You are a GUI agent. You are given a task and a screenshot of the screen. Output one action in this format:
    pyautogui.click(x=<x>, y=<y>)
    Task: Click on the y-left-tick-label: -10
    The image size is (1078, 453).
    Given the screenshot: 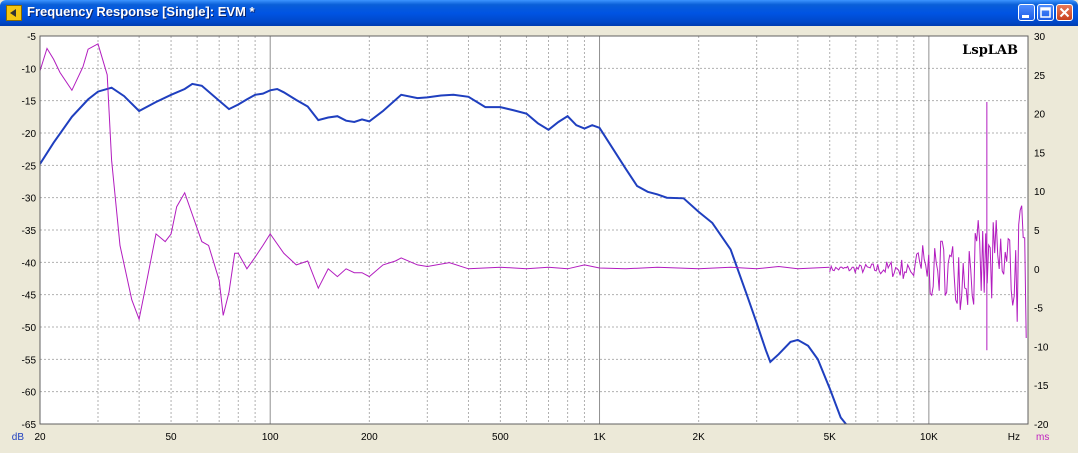 What is the action you would take?
    pyautogui.click(x=29, y=69)
    